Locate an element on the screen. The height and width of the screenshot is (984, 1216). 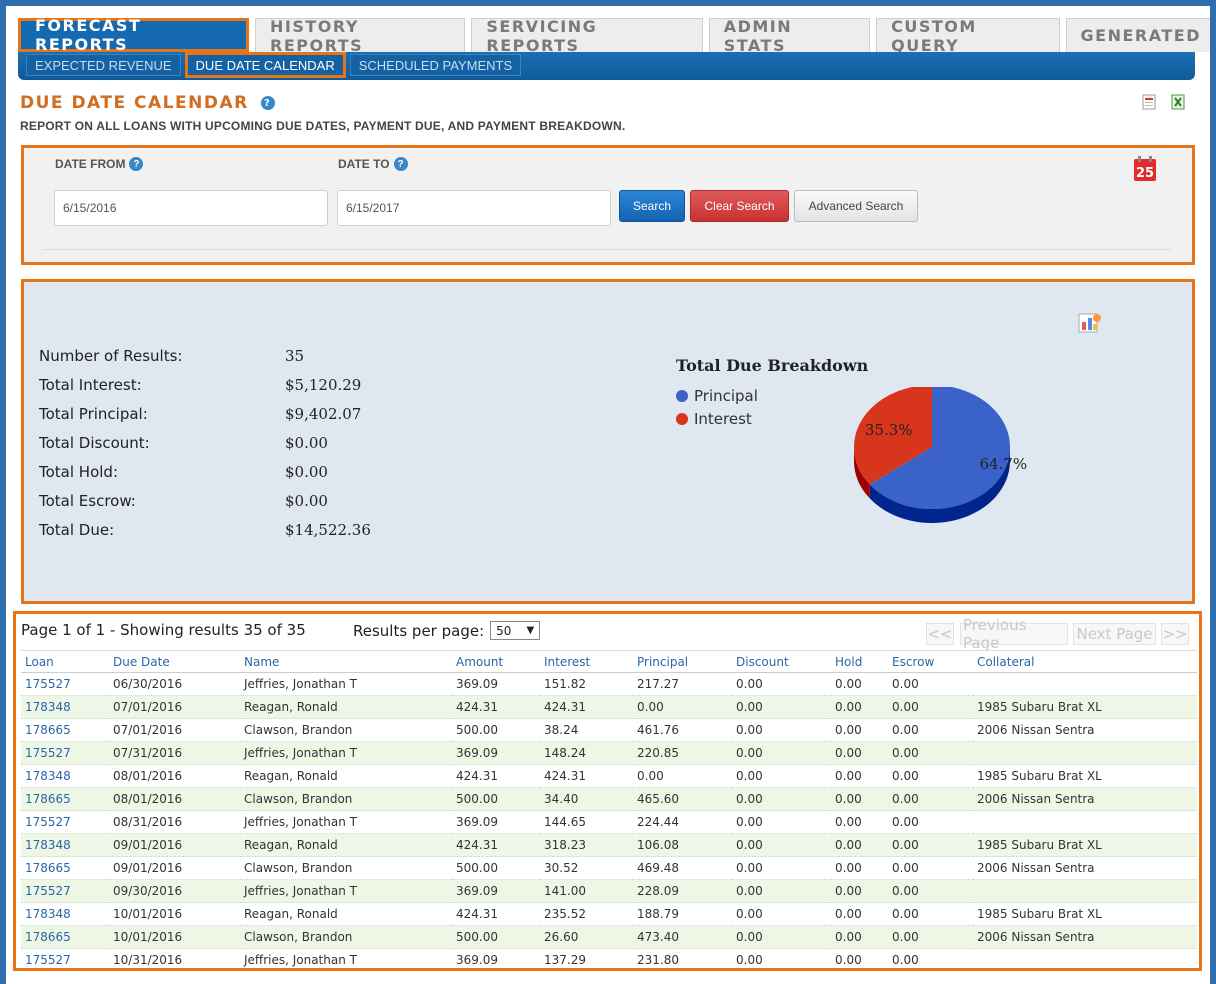
pdf-export-icon is located at coordinates (1149, 102).